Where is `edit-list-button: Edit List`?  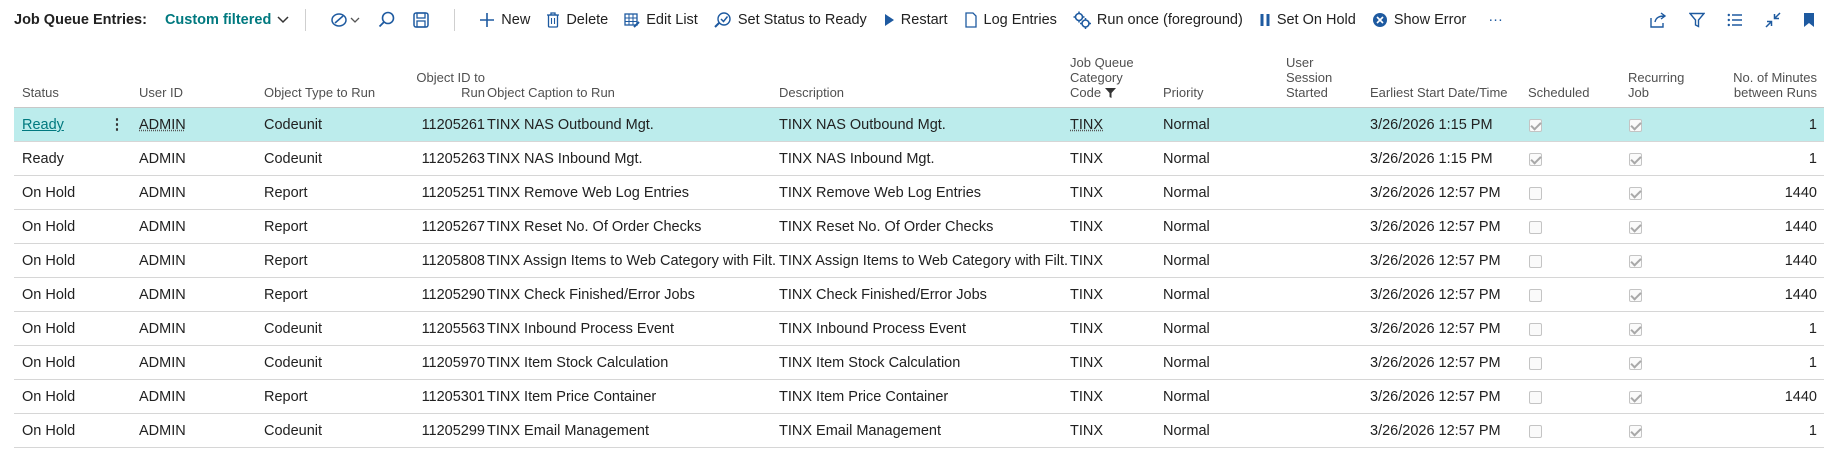
edit-list-button: Edit List is located at coordinates (661, 20).